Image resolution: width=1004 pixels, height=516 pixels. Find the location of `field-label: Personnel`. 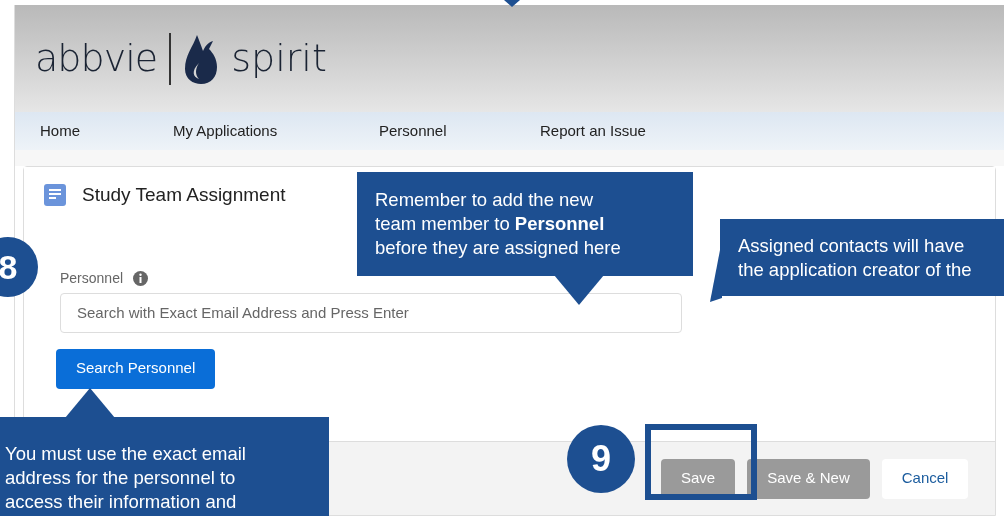

field-label: Personnel is located at coordinates (92, 278).